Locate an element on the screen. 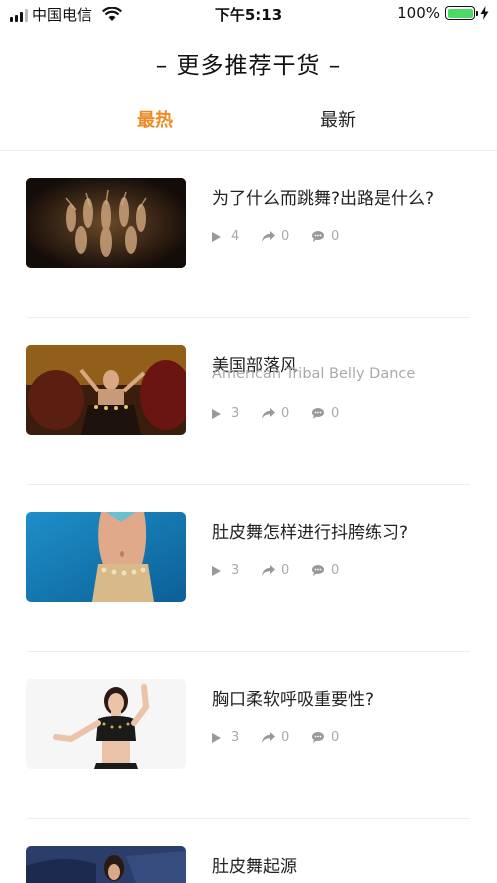 This screenshot has width=497, height=883. list-item: 肚皮舞起源 is located at coordinates (248, 851).